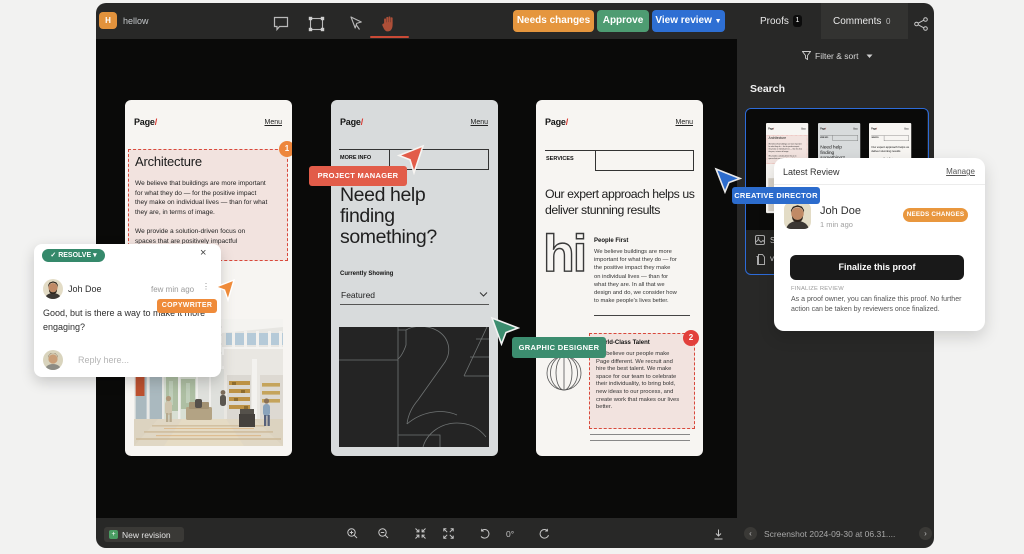 This screenshot has height=554, width=1024. Describe the element at coordinates (564, 252) in the screenshot. I see `svg-text: hi` at that location.